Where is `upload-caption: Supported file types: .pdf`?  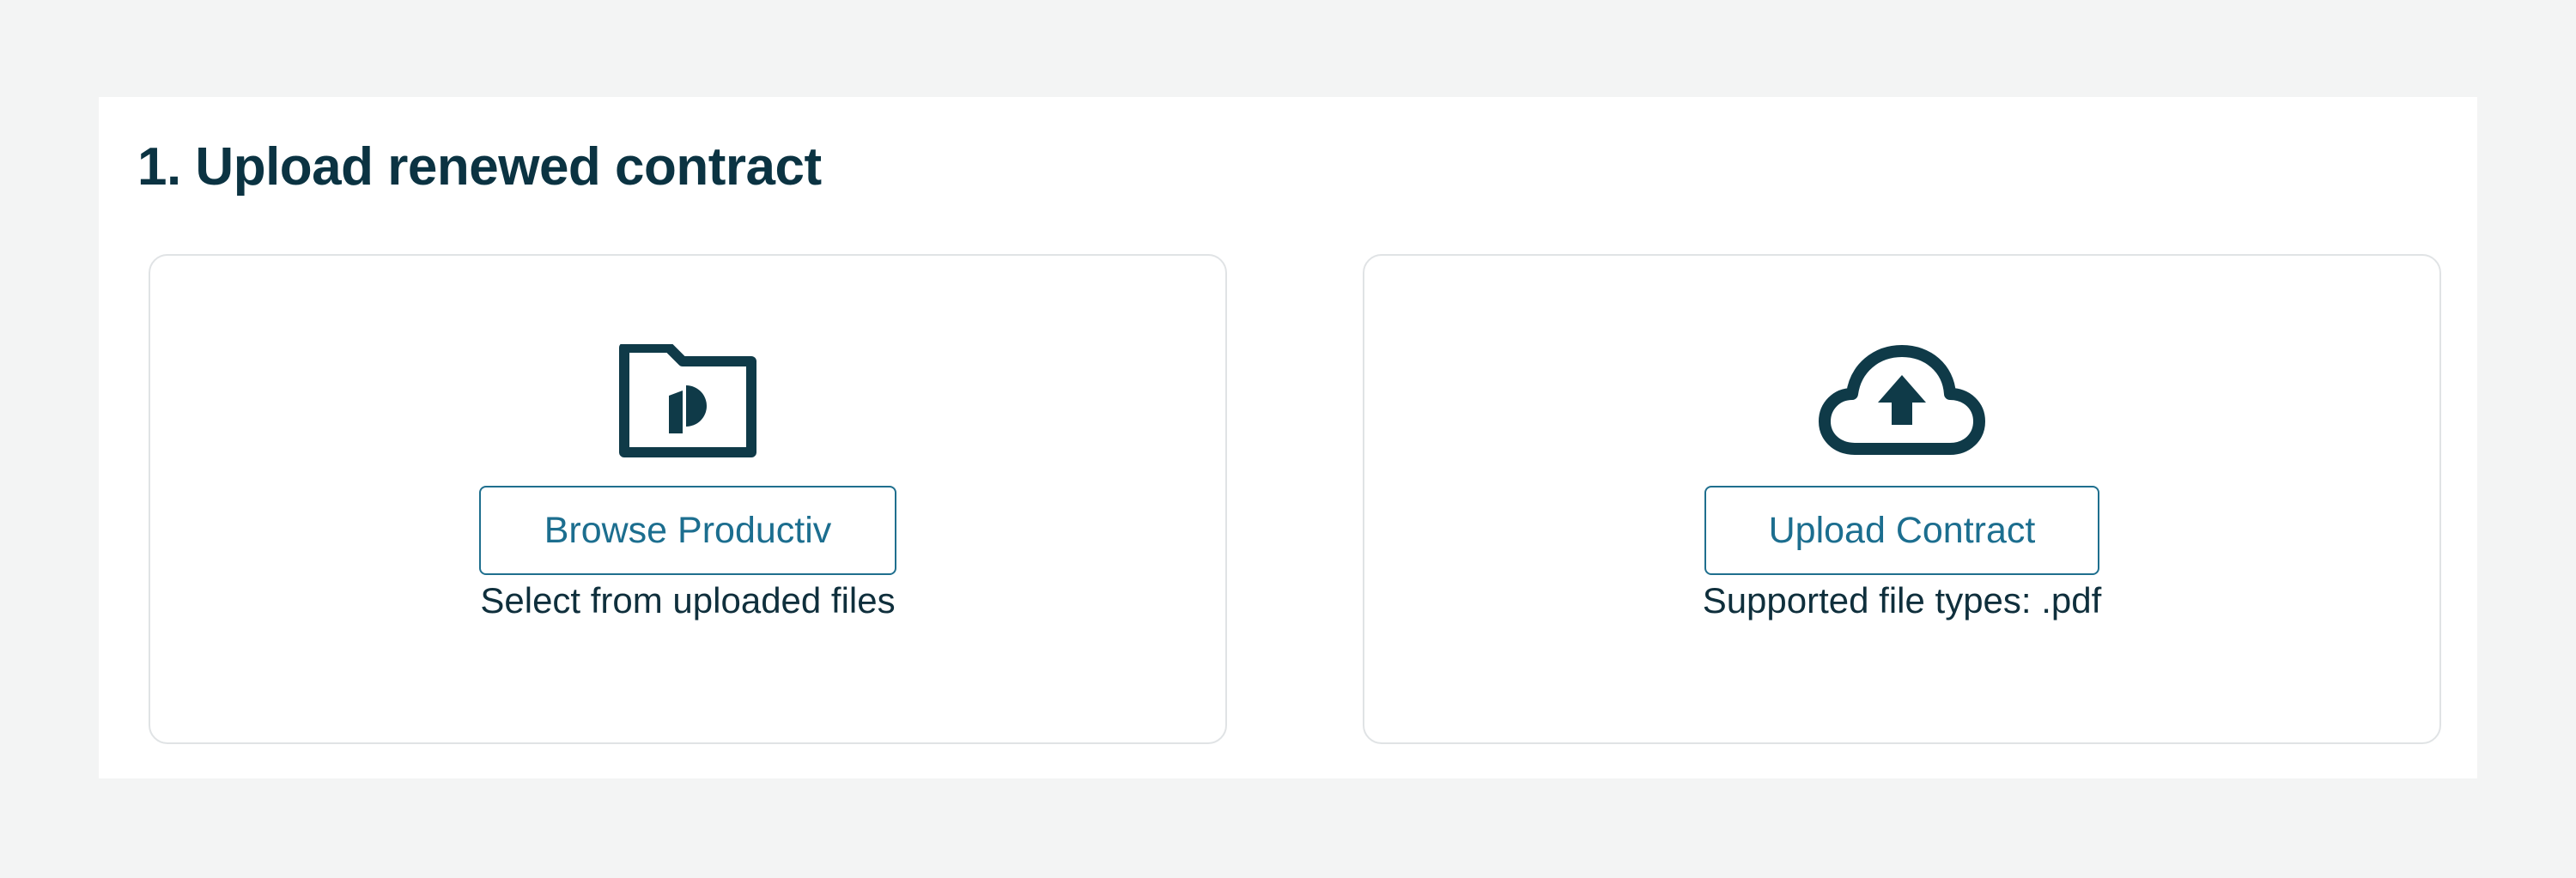
upload-caption: Supported file types: .pdf is located at coordinates (1902, 600).